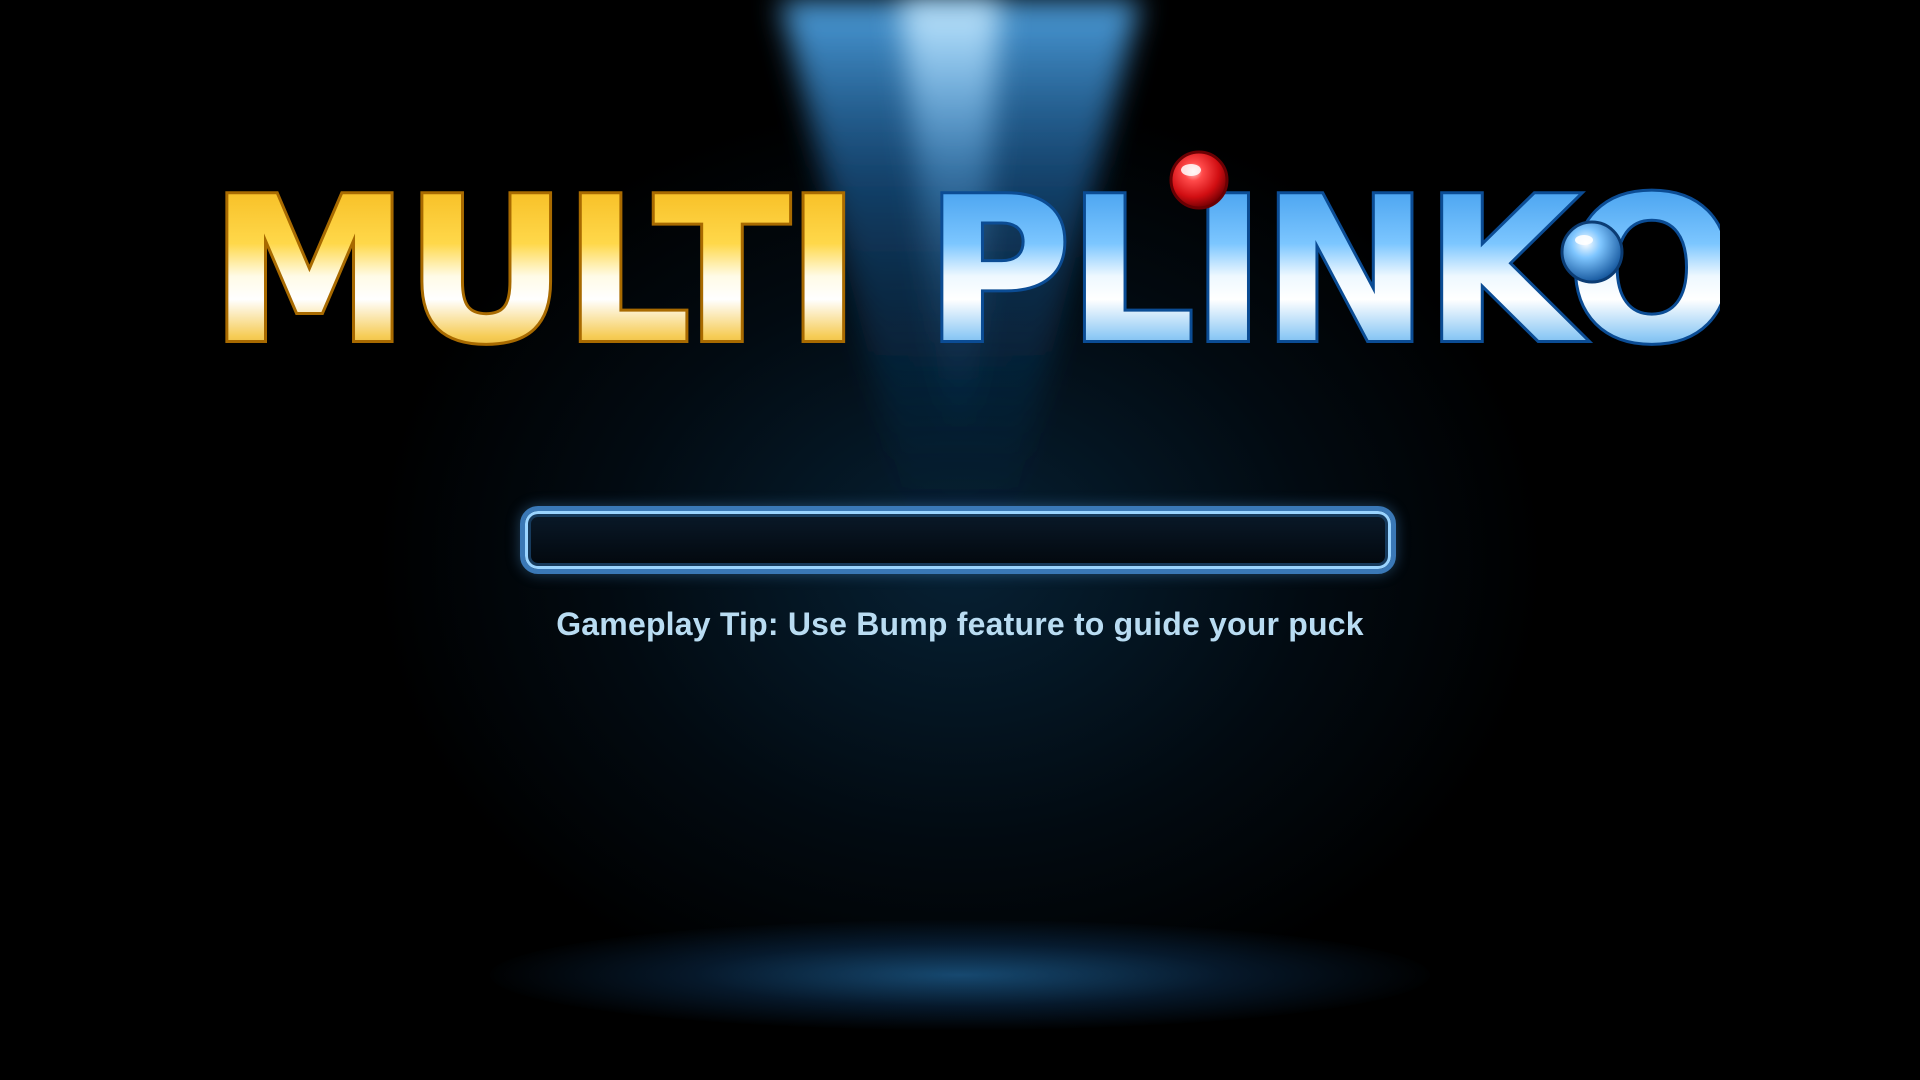  What do you see at coordinates (1592, 252) in the screenshot?
I see `blue-ball-icon` at bounding box center [1592, 252].